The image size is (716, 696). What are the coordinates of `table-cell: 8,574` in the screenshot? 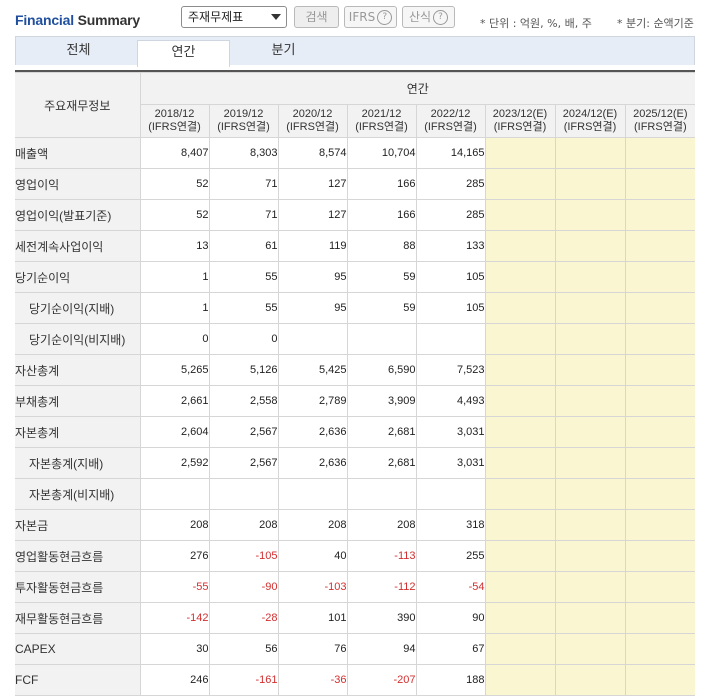 It's located at (312, 153).